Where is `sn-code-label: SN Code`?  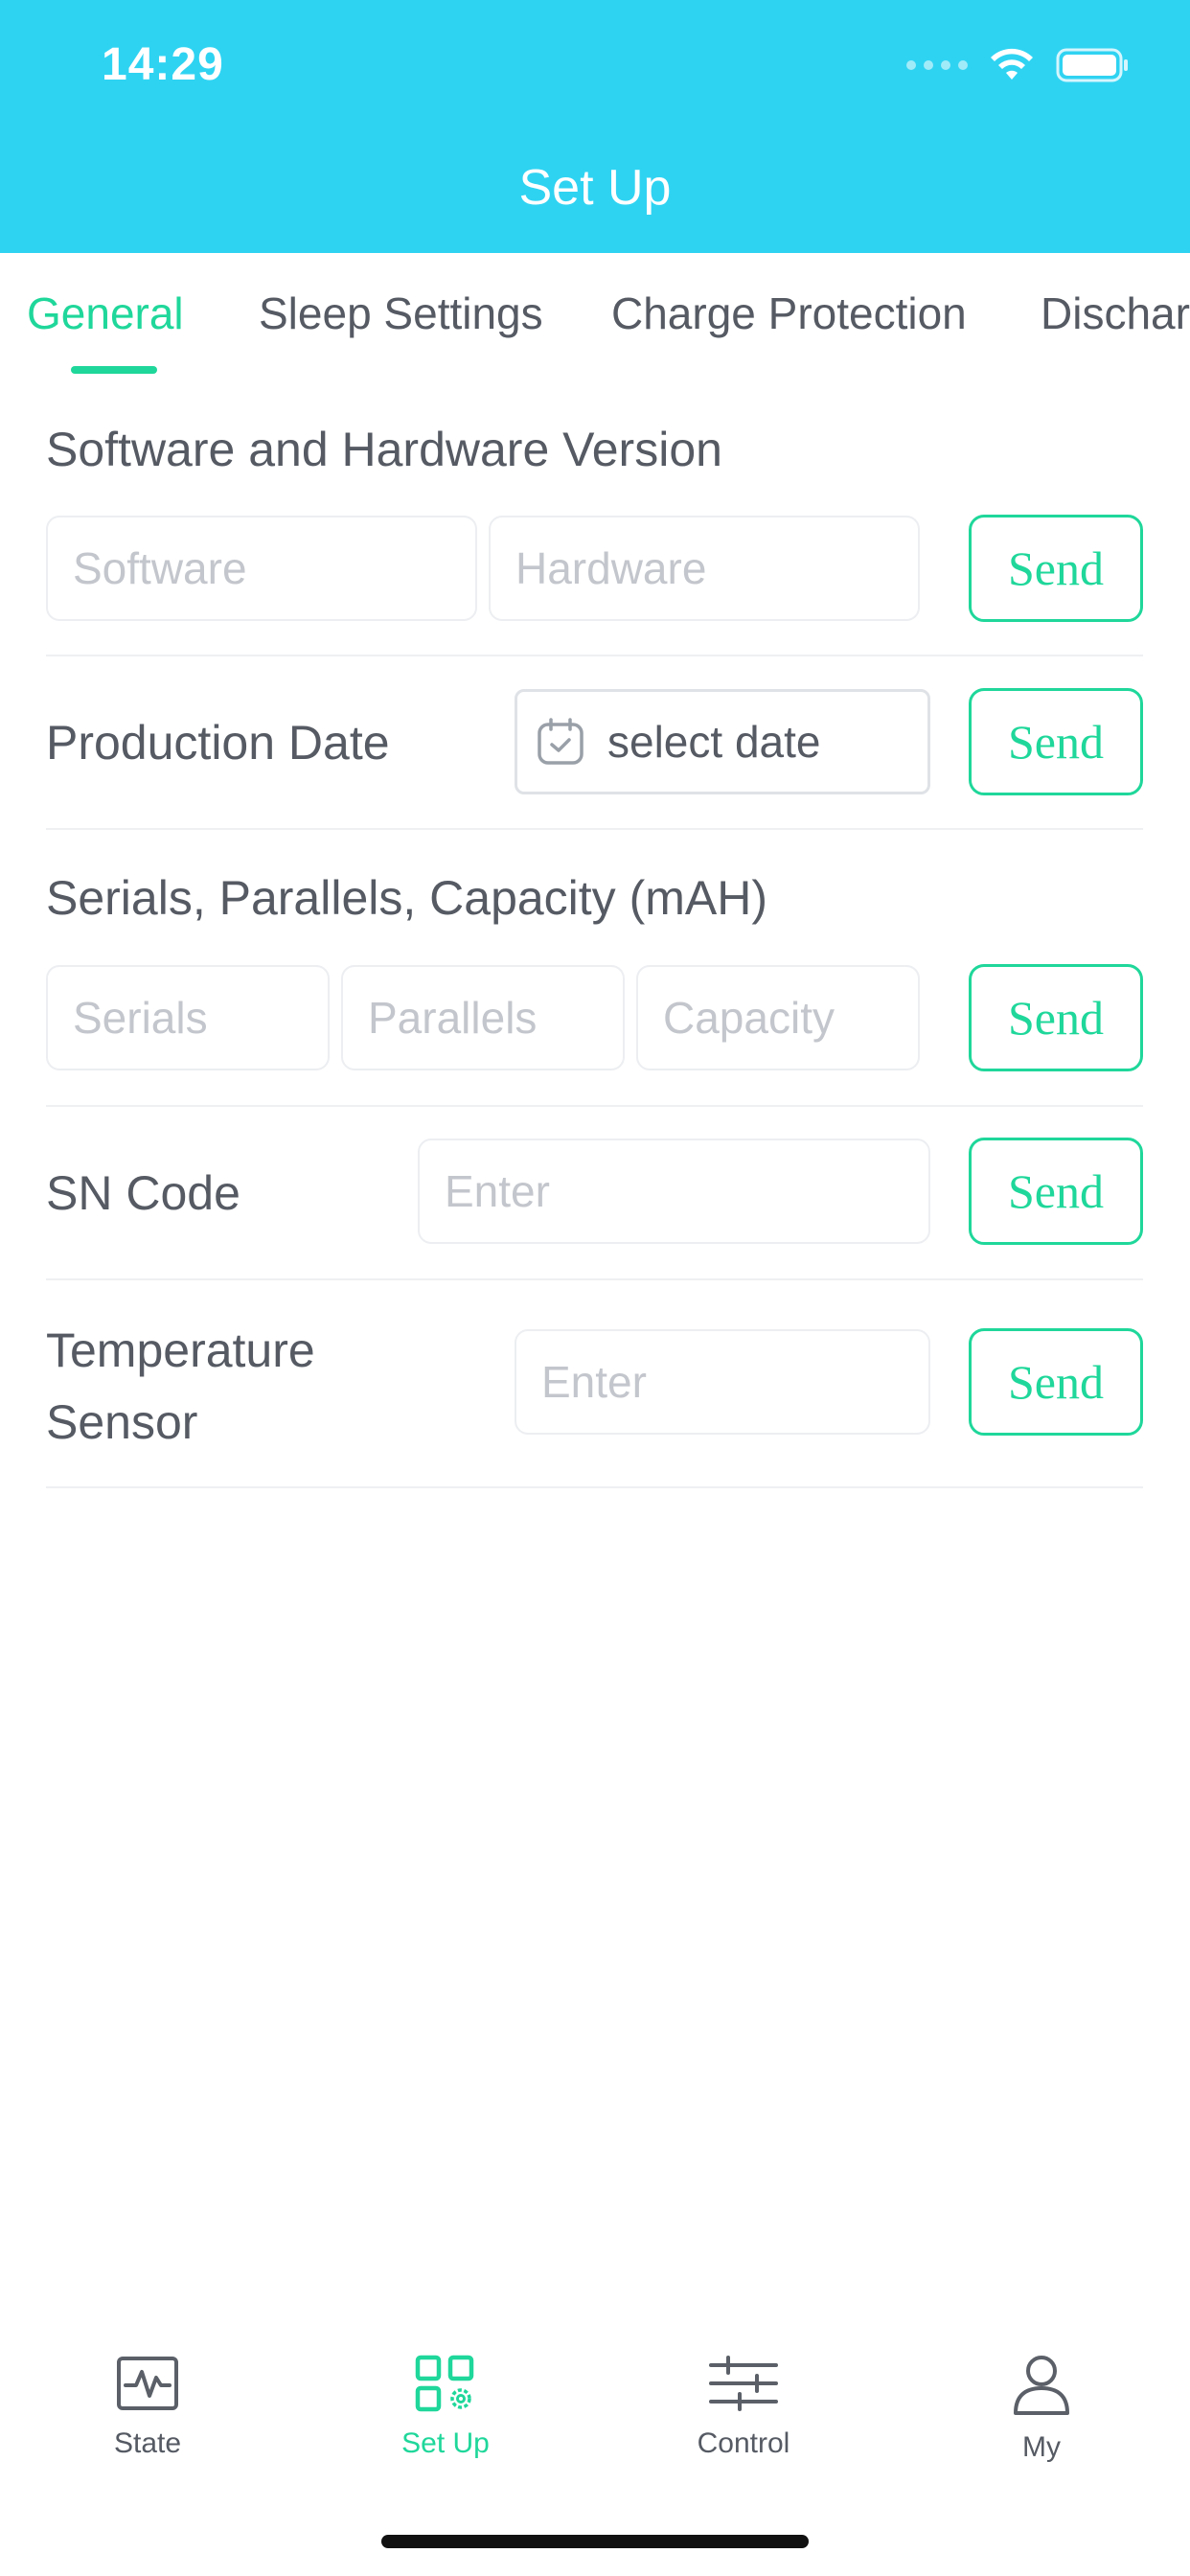
sn-code-label: SN Code is located at coordinates (143, 1193).